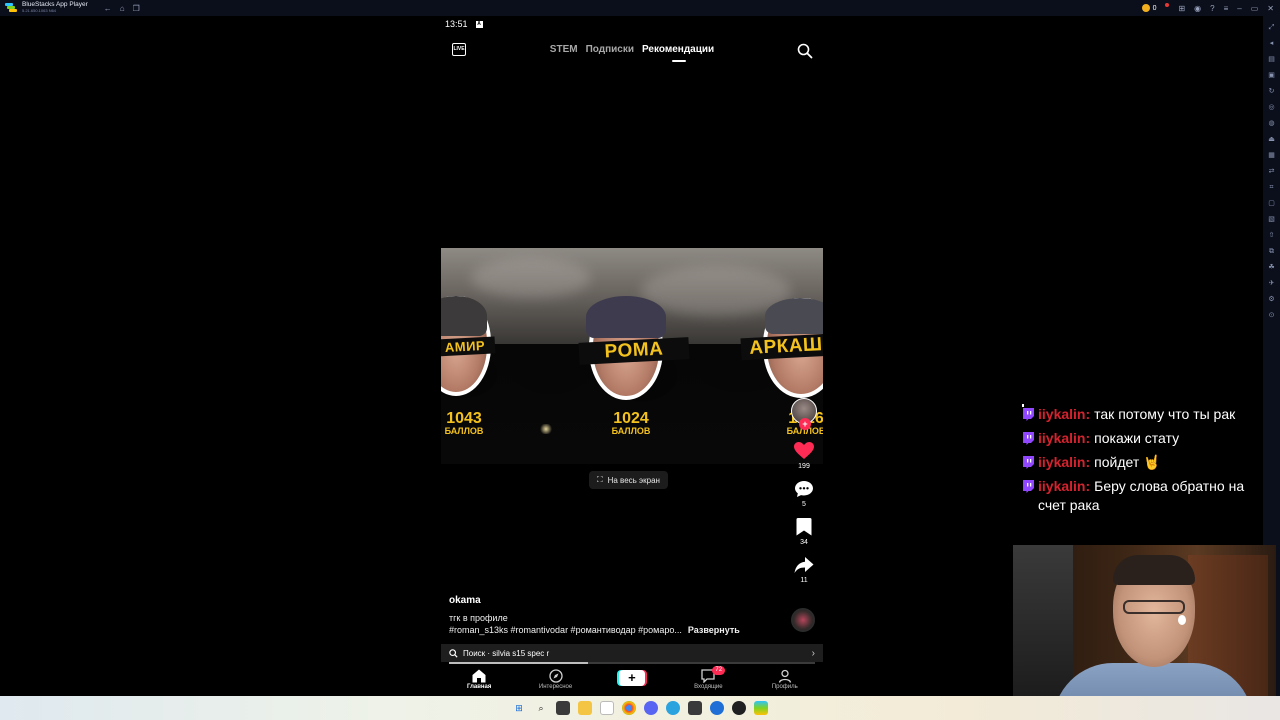  I want to click on share-button: 11, so click(804, 570).